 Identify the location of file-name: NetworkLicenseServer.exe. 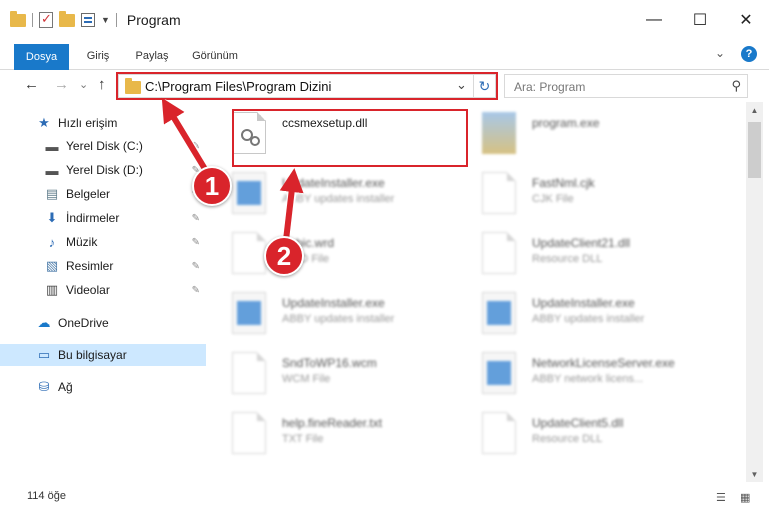
(603, 363).